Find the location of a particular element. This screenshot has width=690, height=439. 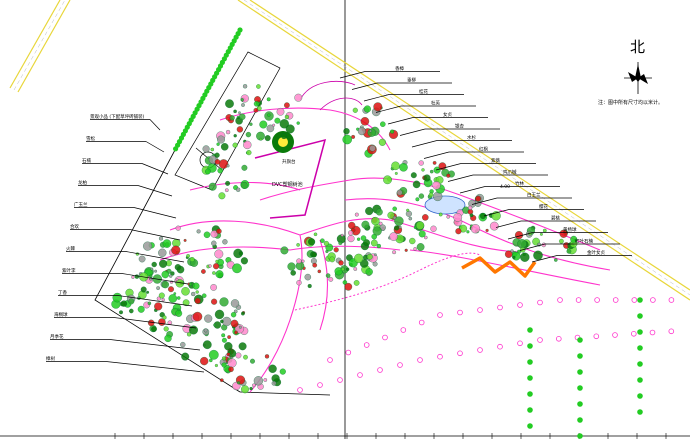

bvc-label: DVC塑钢树池 is located at coordinates (287, 184).